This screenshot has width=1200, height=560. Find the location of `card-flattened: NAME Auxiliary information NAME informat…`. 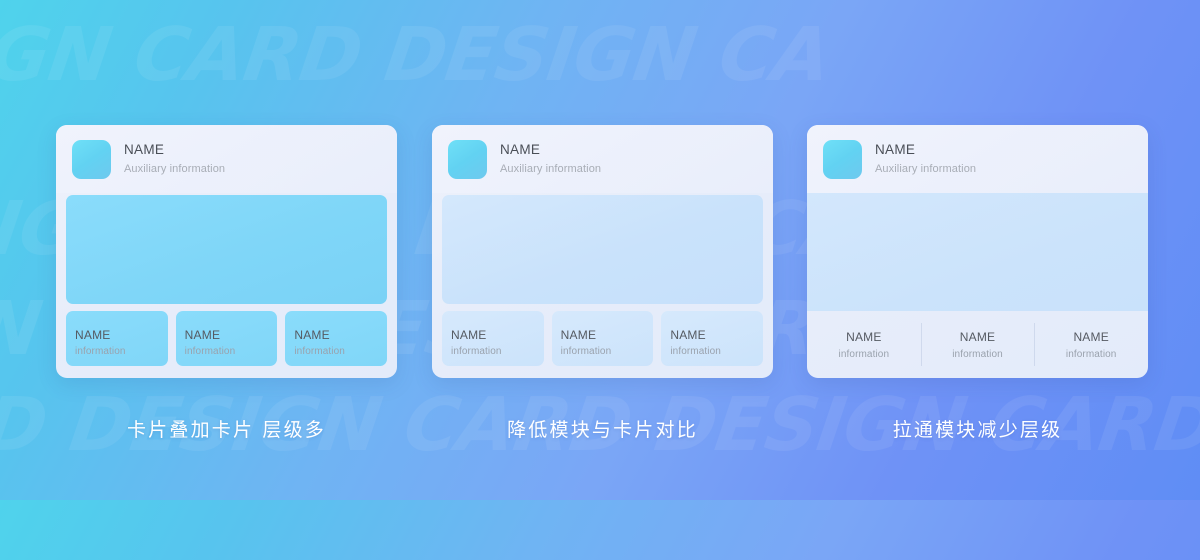

card-flattened: NAME Auxiliary information NAME informat… is located at coordinates (977, 251).